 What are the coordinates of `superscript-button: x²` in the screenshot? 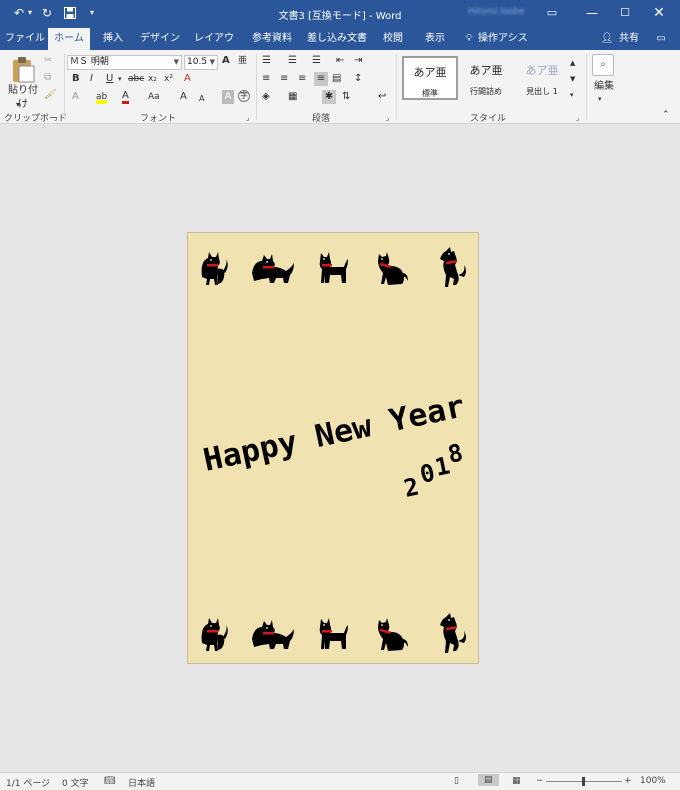 It's located at (168, 79).